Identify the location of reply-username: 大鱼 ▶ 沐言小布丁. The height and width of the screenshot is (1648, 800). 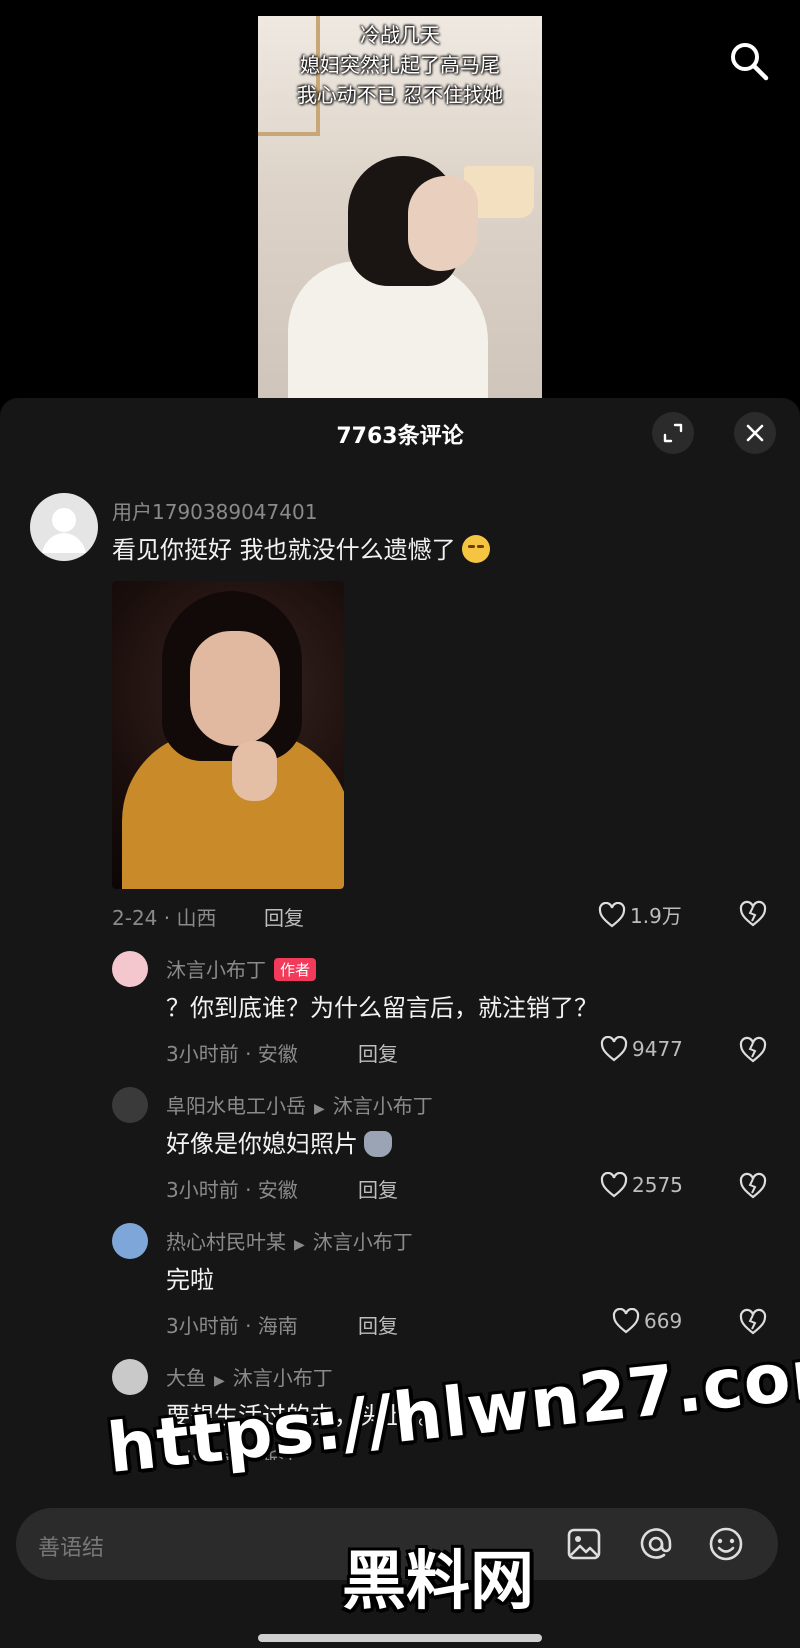
(249, 1376).